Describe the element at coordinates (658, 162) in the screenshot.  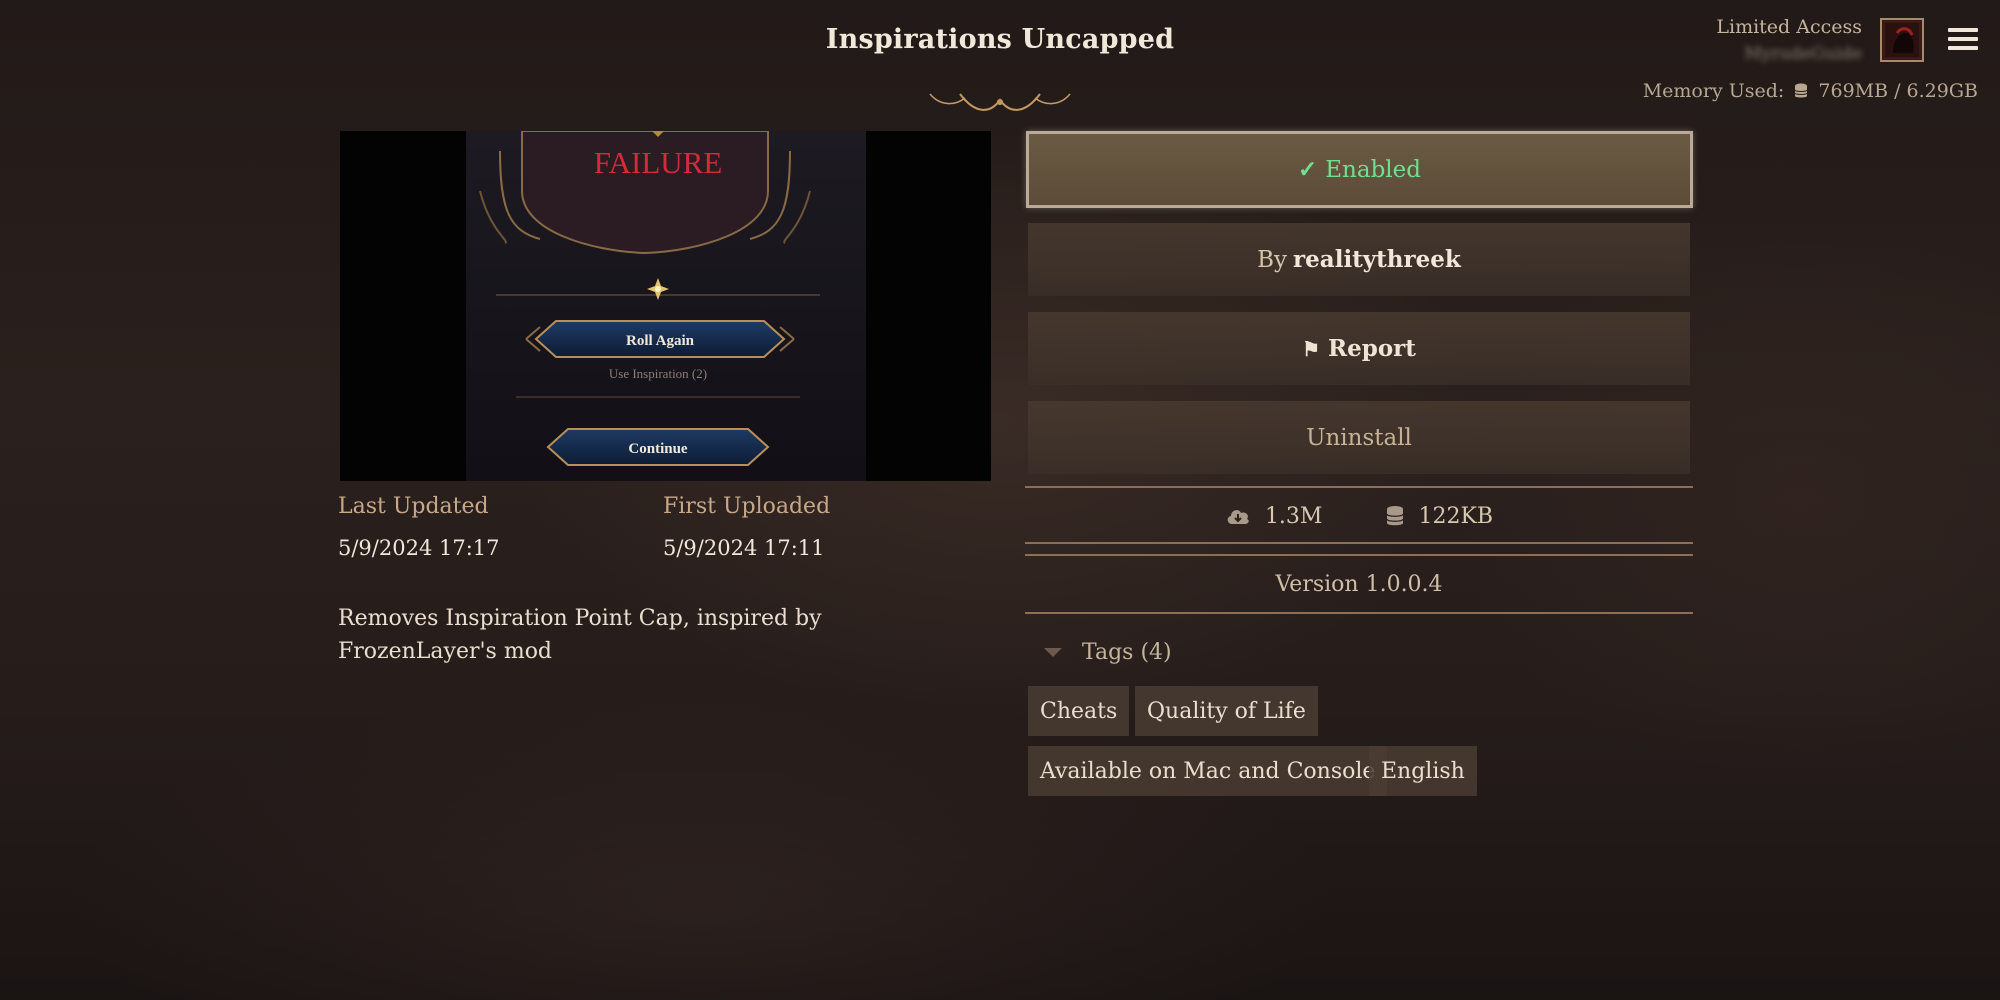
I see `failure-text: FAILURE` at that location.